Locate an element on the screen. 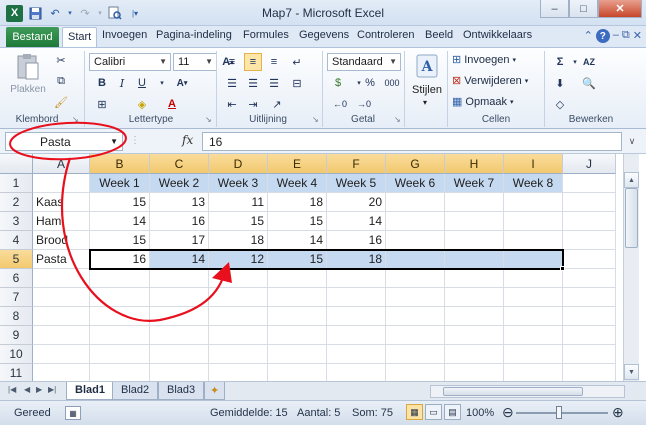 The image size is (646, 425). cell-h1: Week 7 is located at coordinates (474, 183).